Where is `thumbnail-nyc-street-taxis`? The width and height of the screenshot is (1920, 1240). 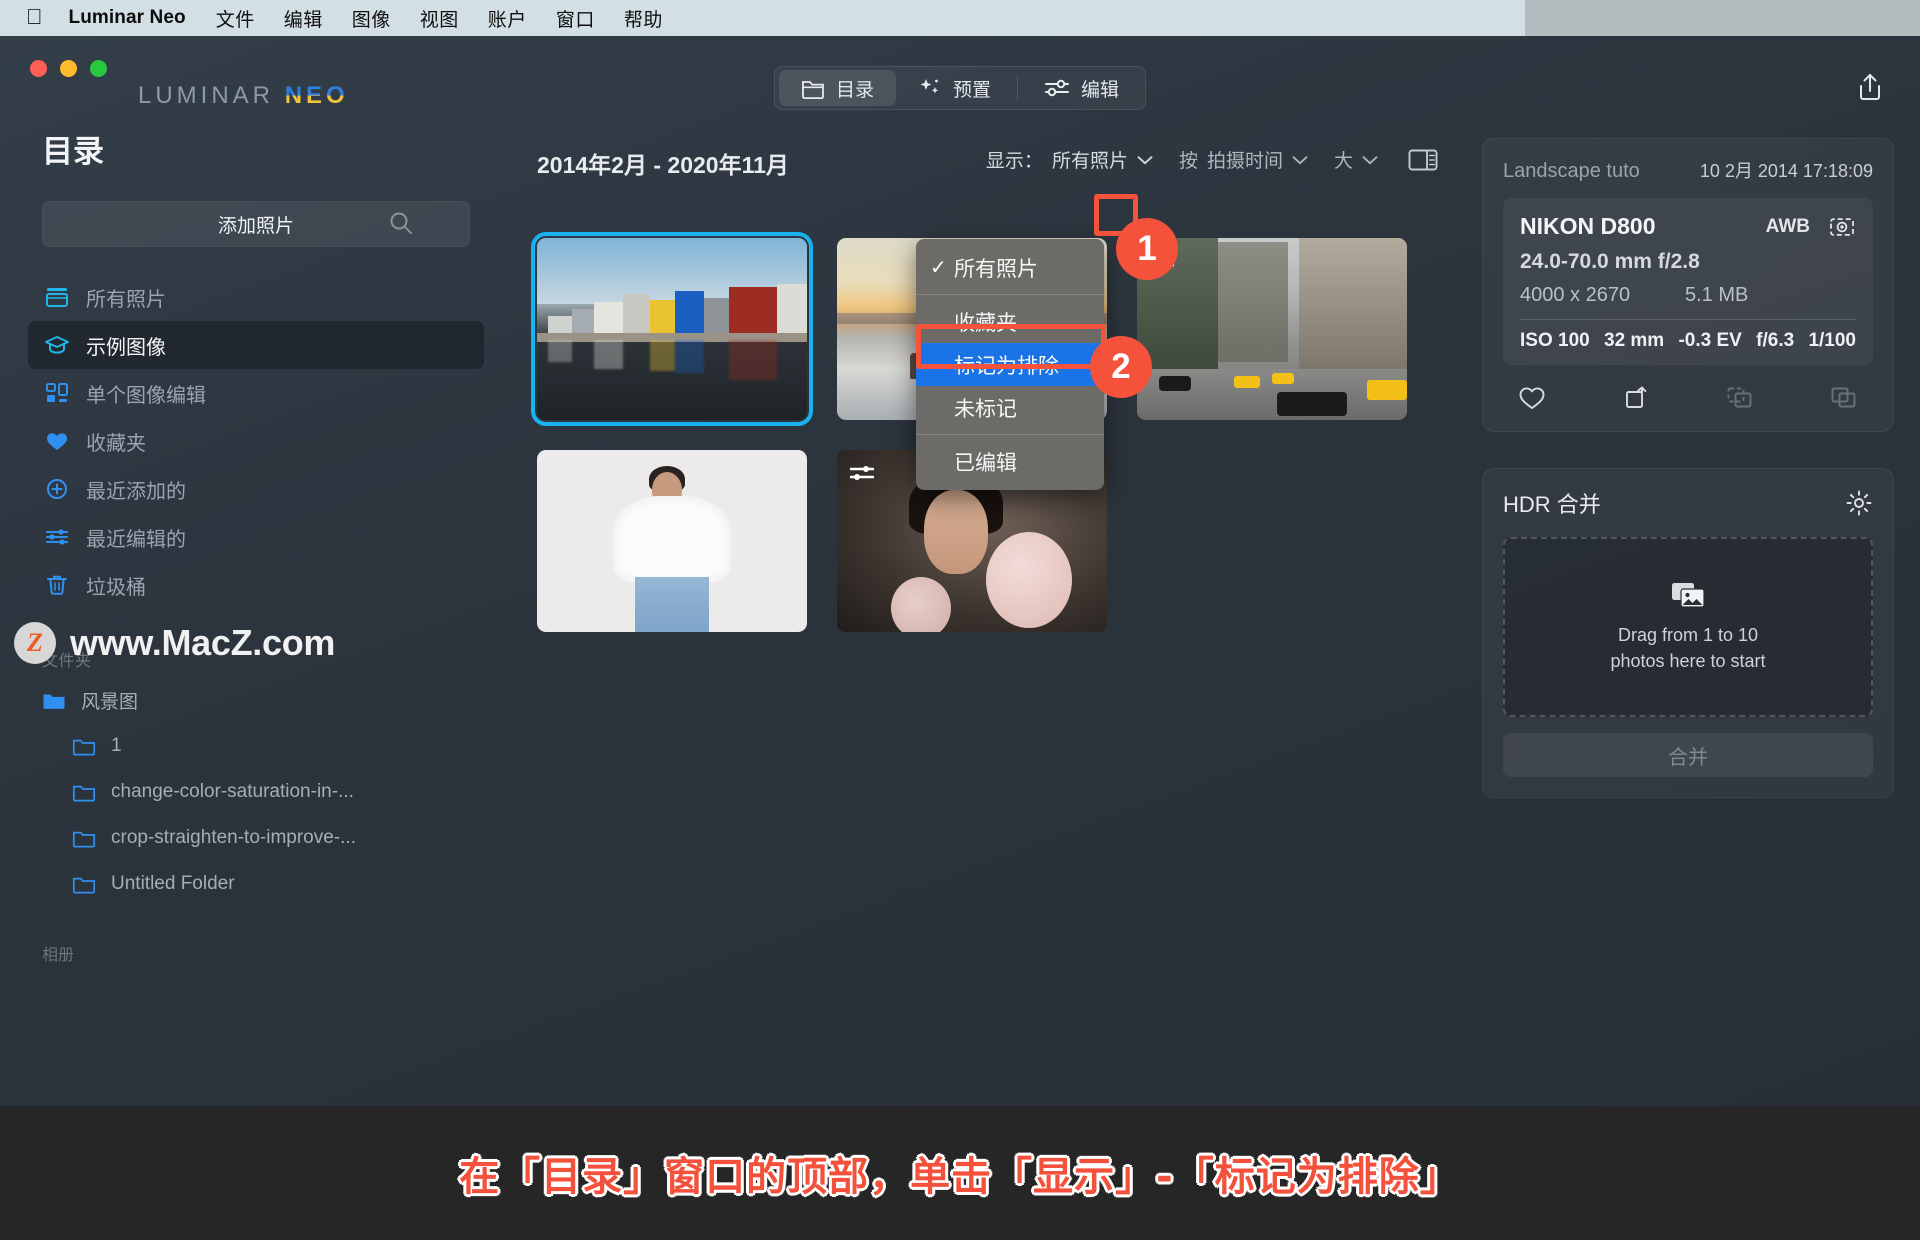
thumbnail-nyc-street-taxis is located at coordinates (1272, 329).